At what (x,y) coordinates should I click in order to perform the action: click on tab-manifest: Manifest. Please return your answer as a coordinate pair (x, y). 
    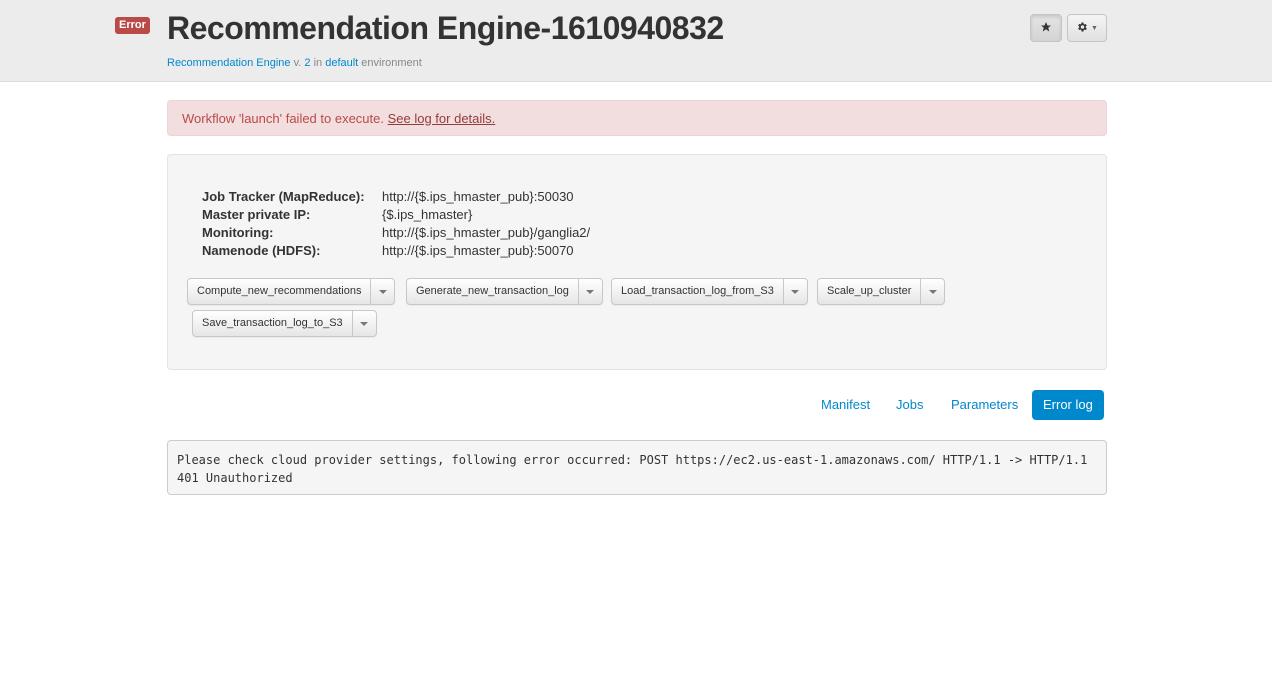
    Looking at the image, I should click on (845, 405).